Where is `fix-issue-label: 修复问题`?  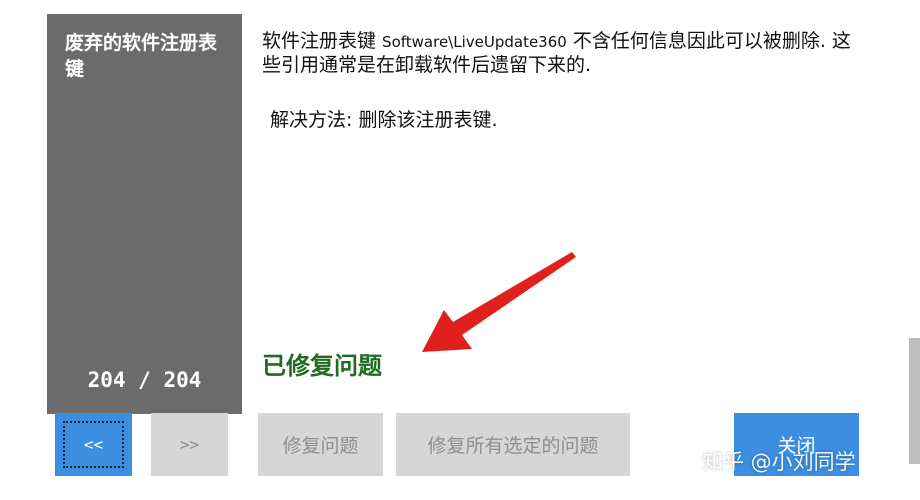 fix-issue-label: 修复问题 is located at coordinates (320, 446).